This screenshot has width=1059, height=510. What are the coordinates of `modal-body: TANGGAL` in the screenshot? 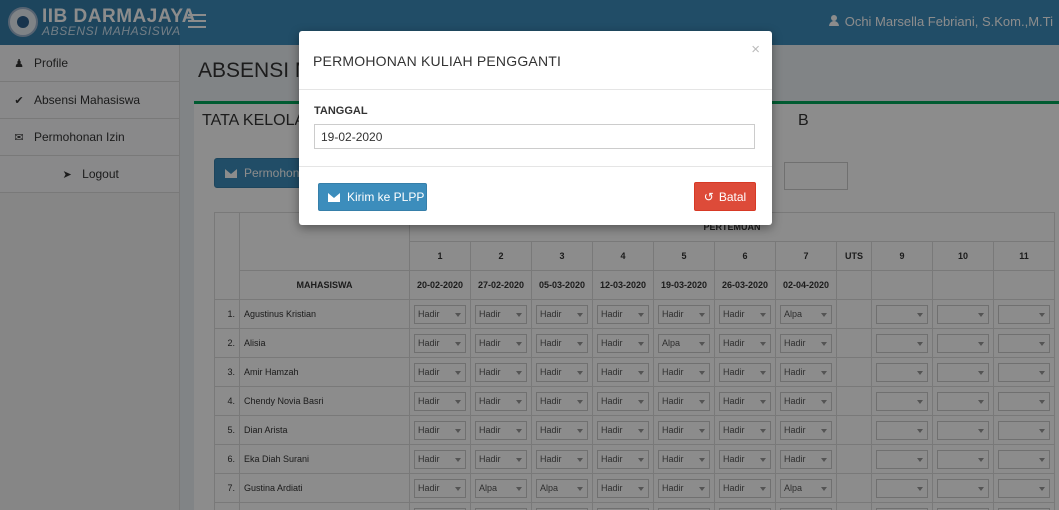 It's located at (535, 128).